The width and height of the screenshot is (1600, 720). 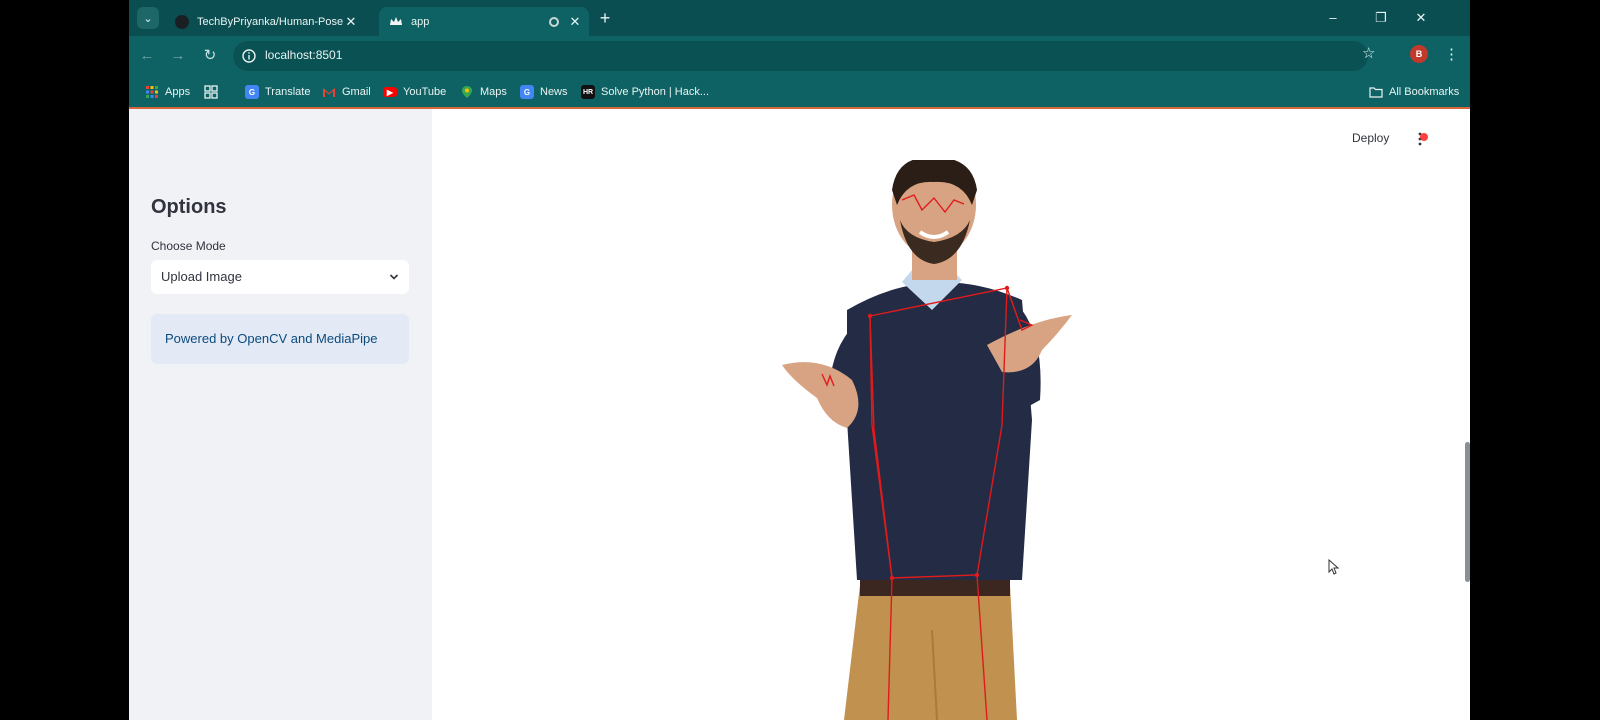 I want to click on tab-title: app, so click(x=420, y=21).